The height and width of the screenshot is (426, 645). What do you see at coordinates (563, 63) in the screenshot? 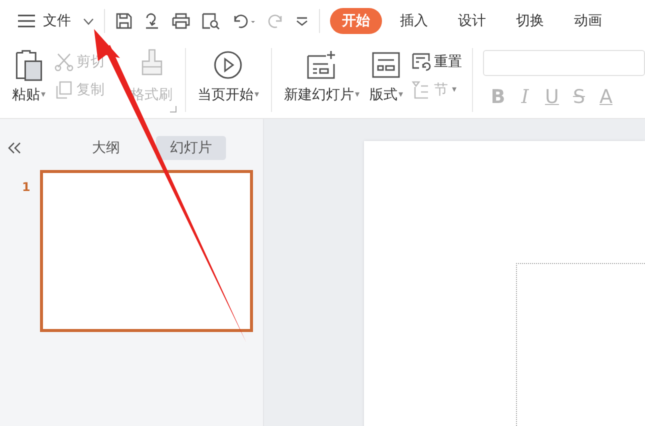
I see `font-name-field` at bounding box center [563, 63].